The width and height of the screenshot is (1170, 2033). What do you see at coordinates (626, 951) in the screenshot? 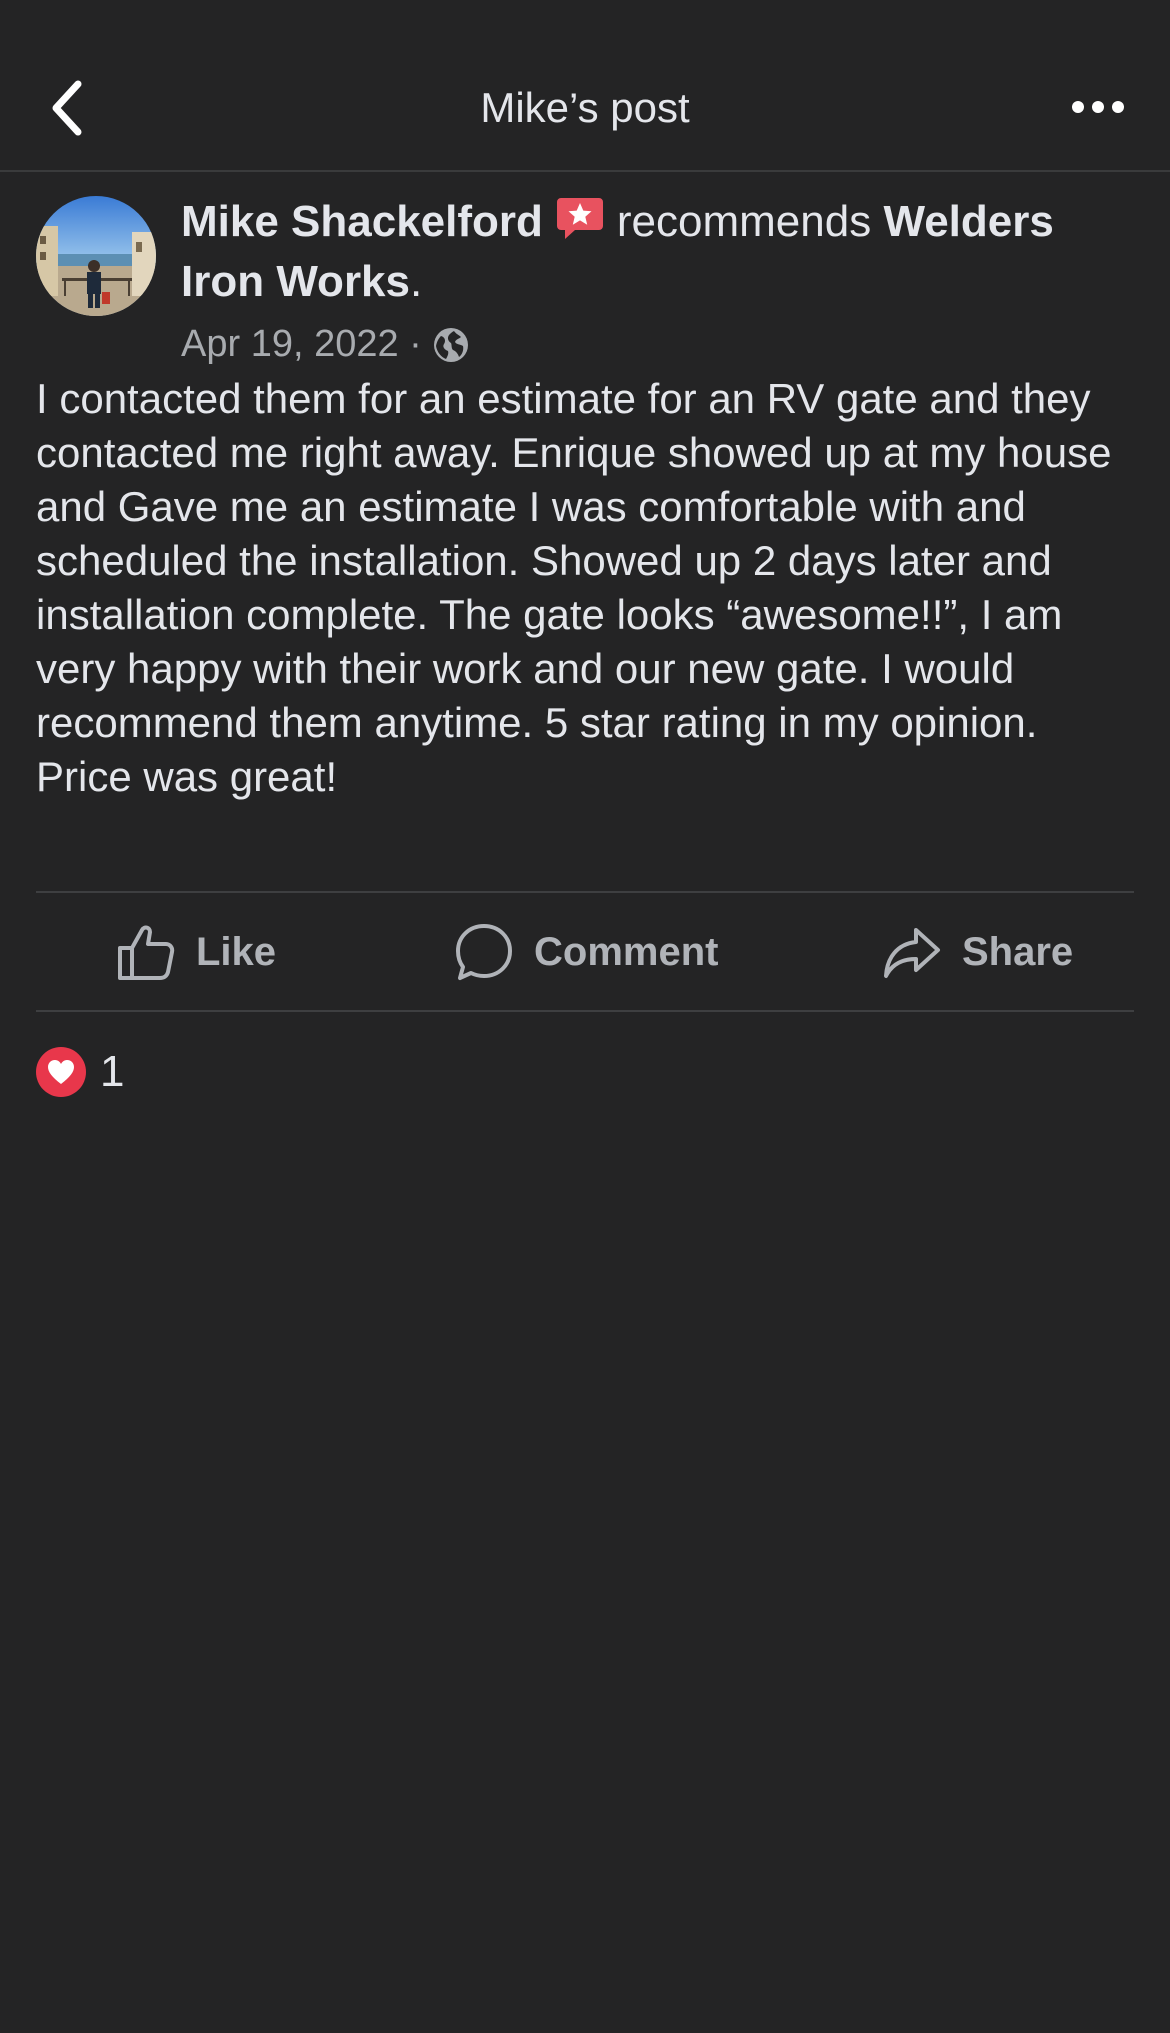
I see `comment-label: Comment` at bounding box center [626, 951].